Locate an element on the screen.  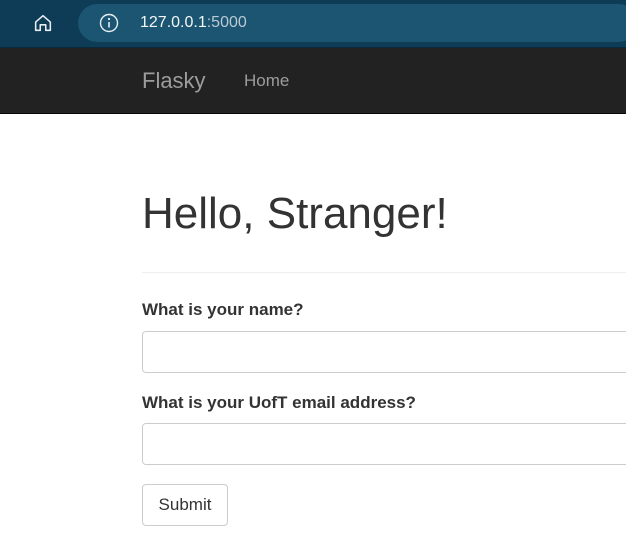
header-divider is located at coordinates (384, 272).